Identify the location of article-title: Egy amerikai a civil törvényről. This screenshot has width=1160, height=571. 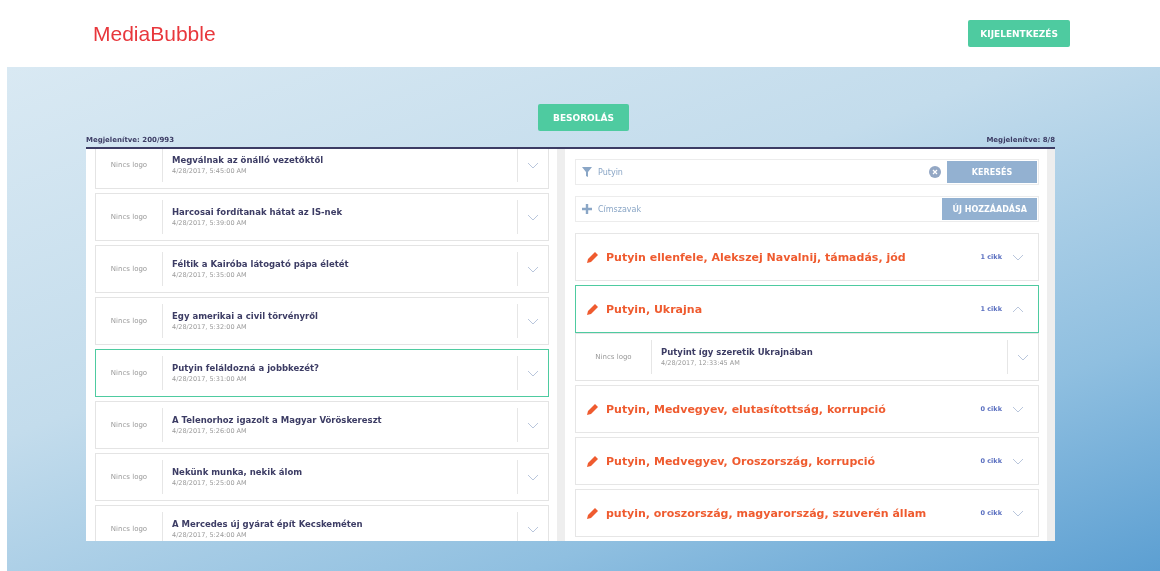
(246, 316).